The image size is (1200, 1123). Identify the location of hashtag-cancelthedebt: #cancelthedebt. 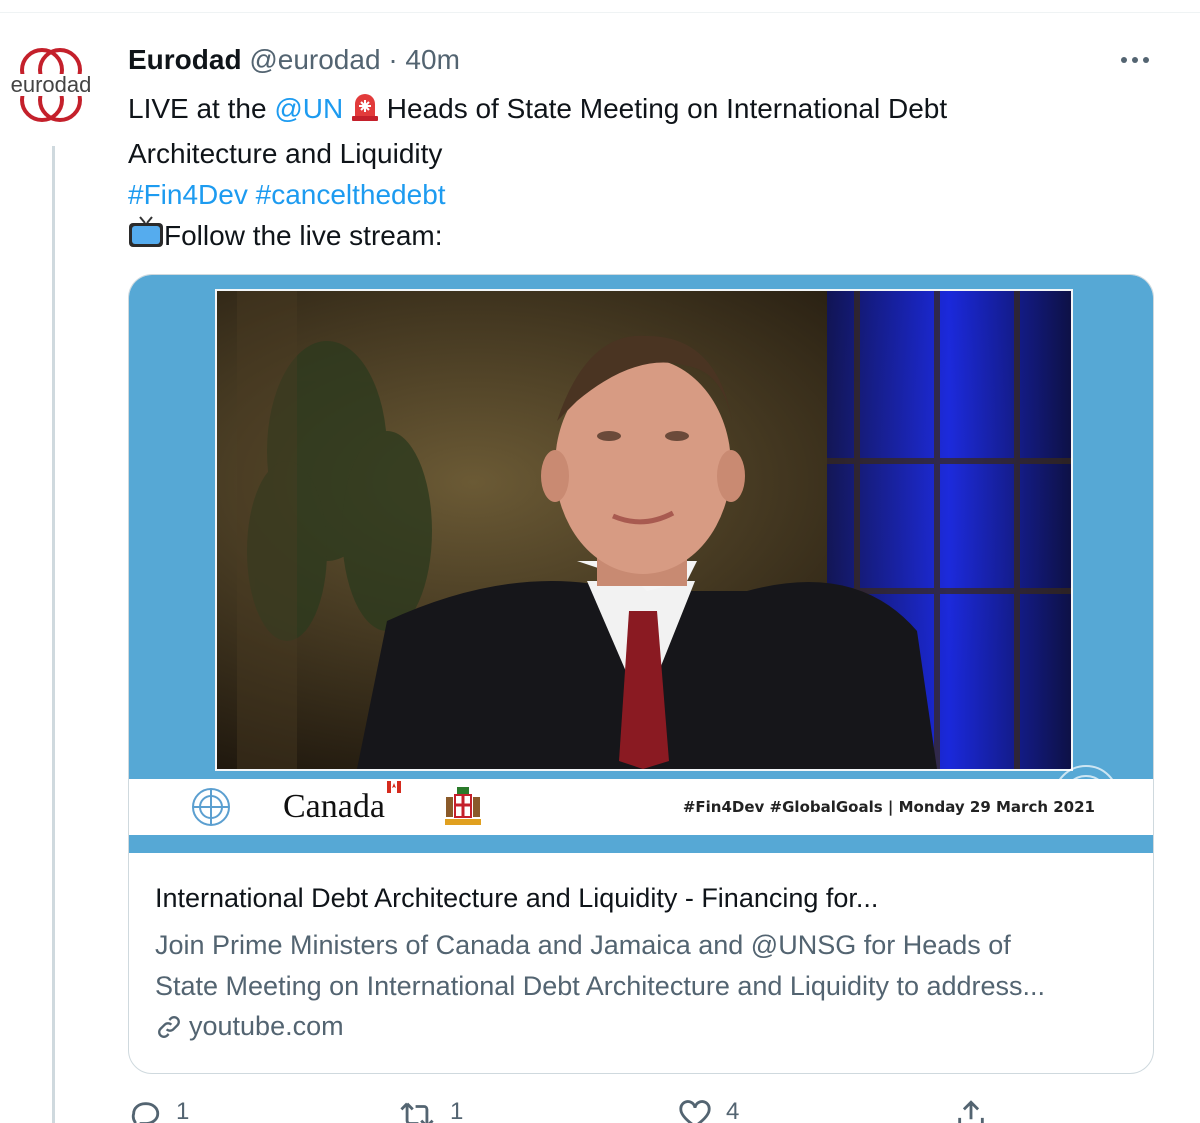
(351, 194).